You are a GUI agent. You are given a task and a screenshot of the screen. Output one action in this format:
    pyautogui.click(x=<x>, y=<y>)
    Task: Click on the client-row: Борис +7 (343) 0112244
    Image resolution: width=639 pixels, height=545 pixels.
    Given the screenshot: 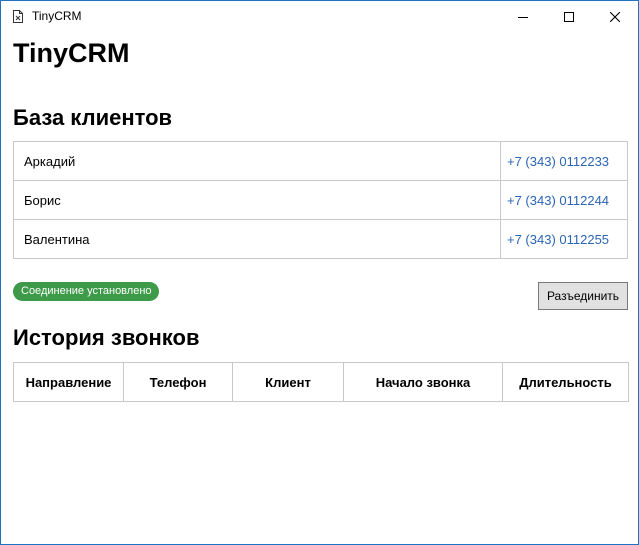 What is the action you would take?
    pyautogui.click(x=320, y=200)
    